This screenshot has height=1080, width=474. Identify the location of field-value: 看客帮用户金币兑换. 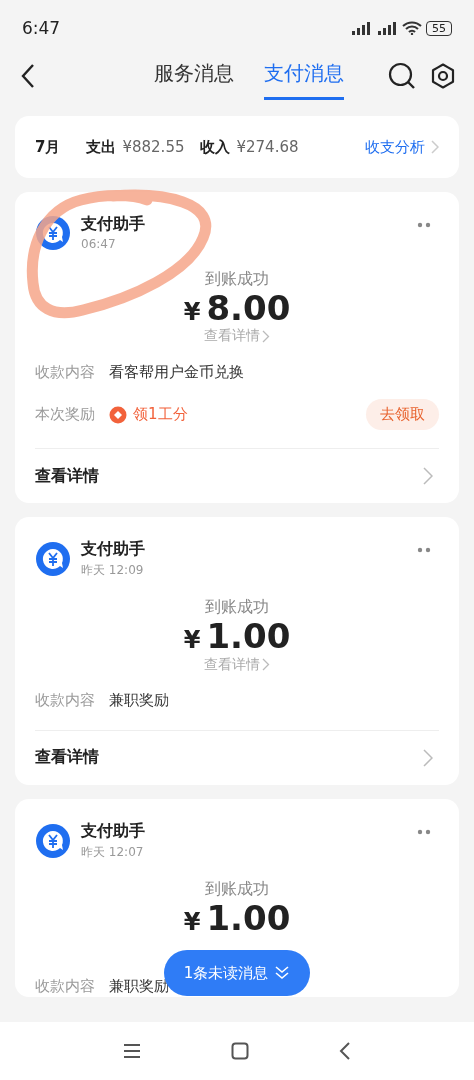
(176, 372).